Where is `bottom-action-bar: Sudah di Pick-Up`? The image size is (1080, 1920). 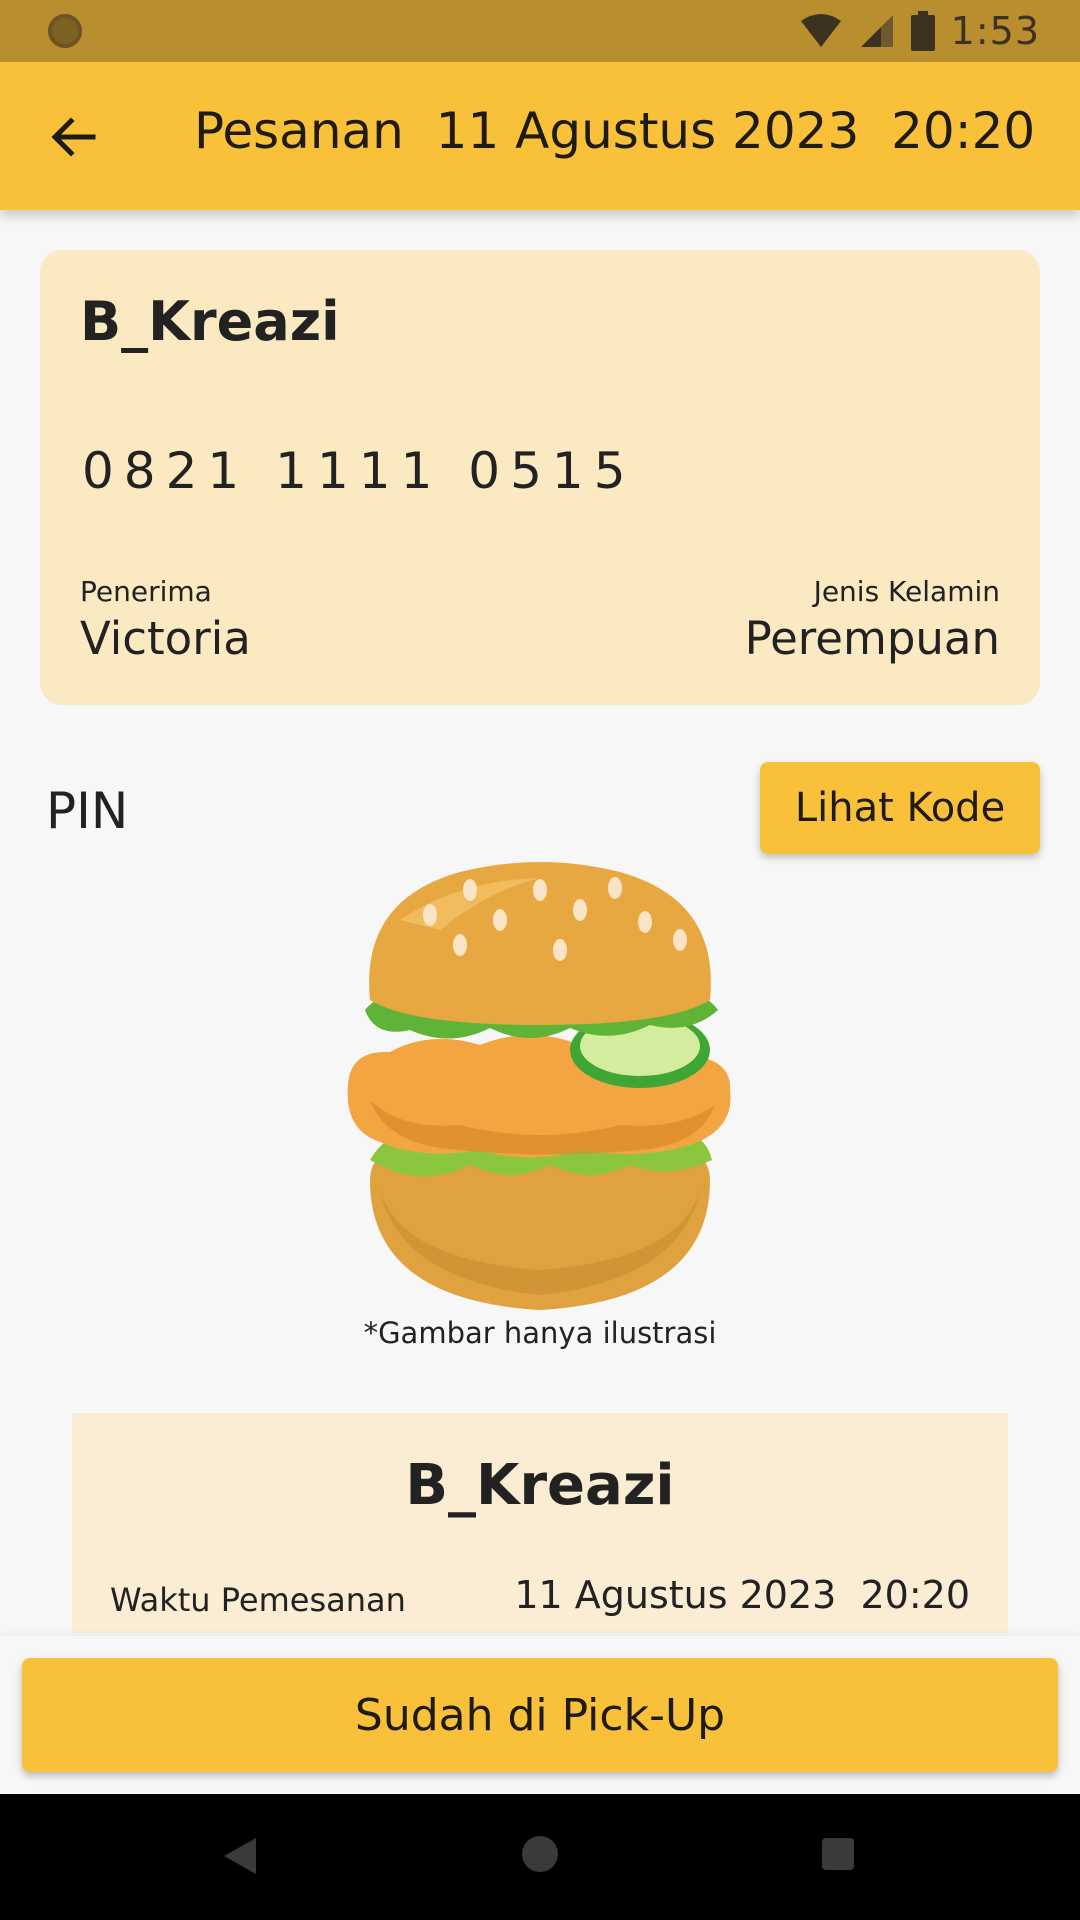
bottom-action-bar: Sudah di Pick-Up is located at coordinates (540, 1715).